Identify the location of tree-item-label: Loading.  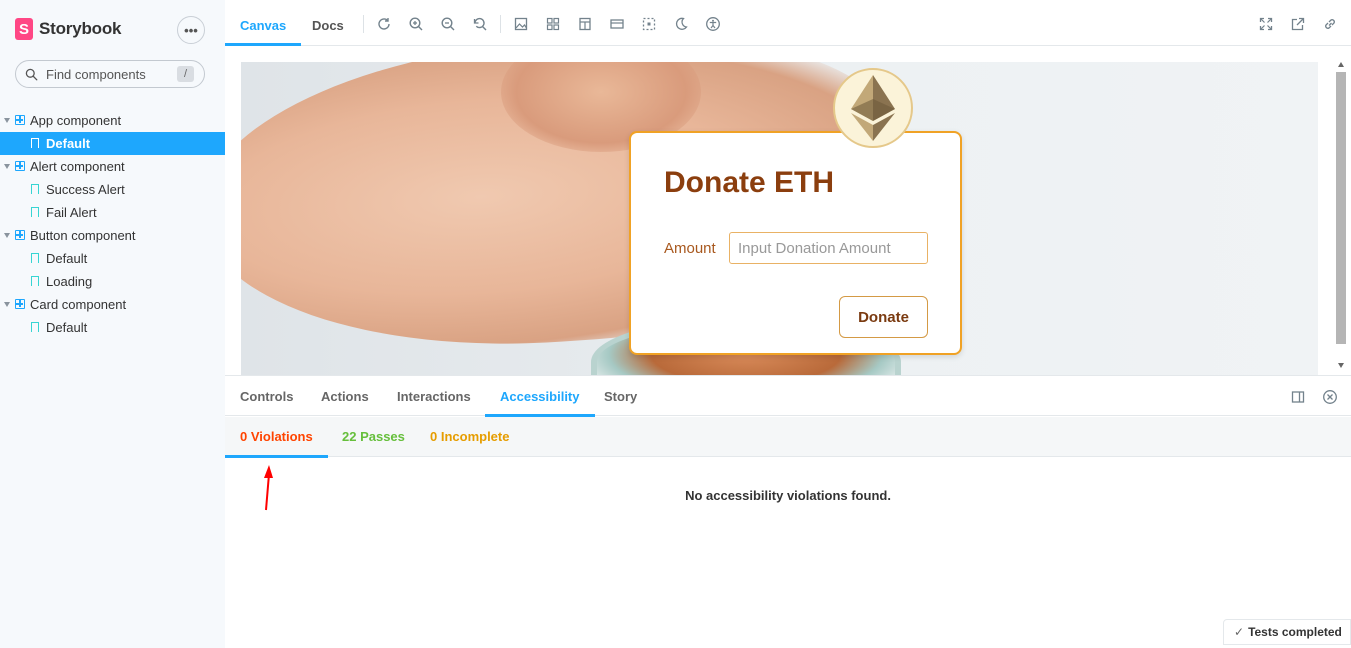
(69, 281).